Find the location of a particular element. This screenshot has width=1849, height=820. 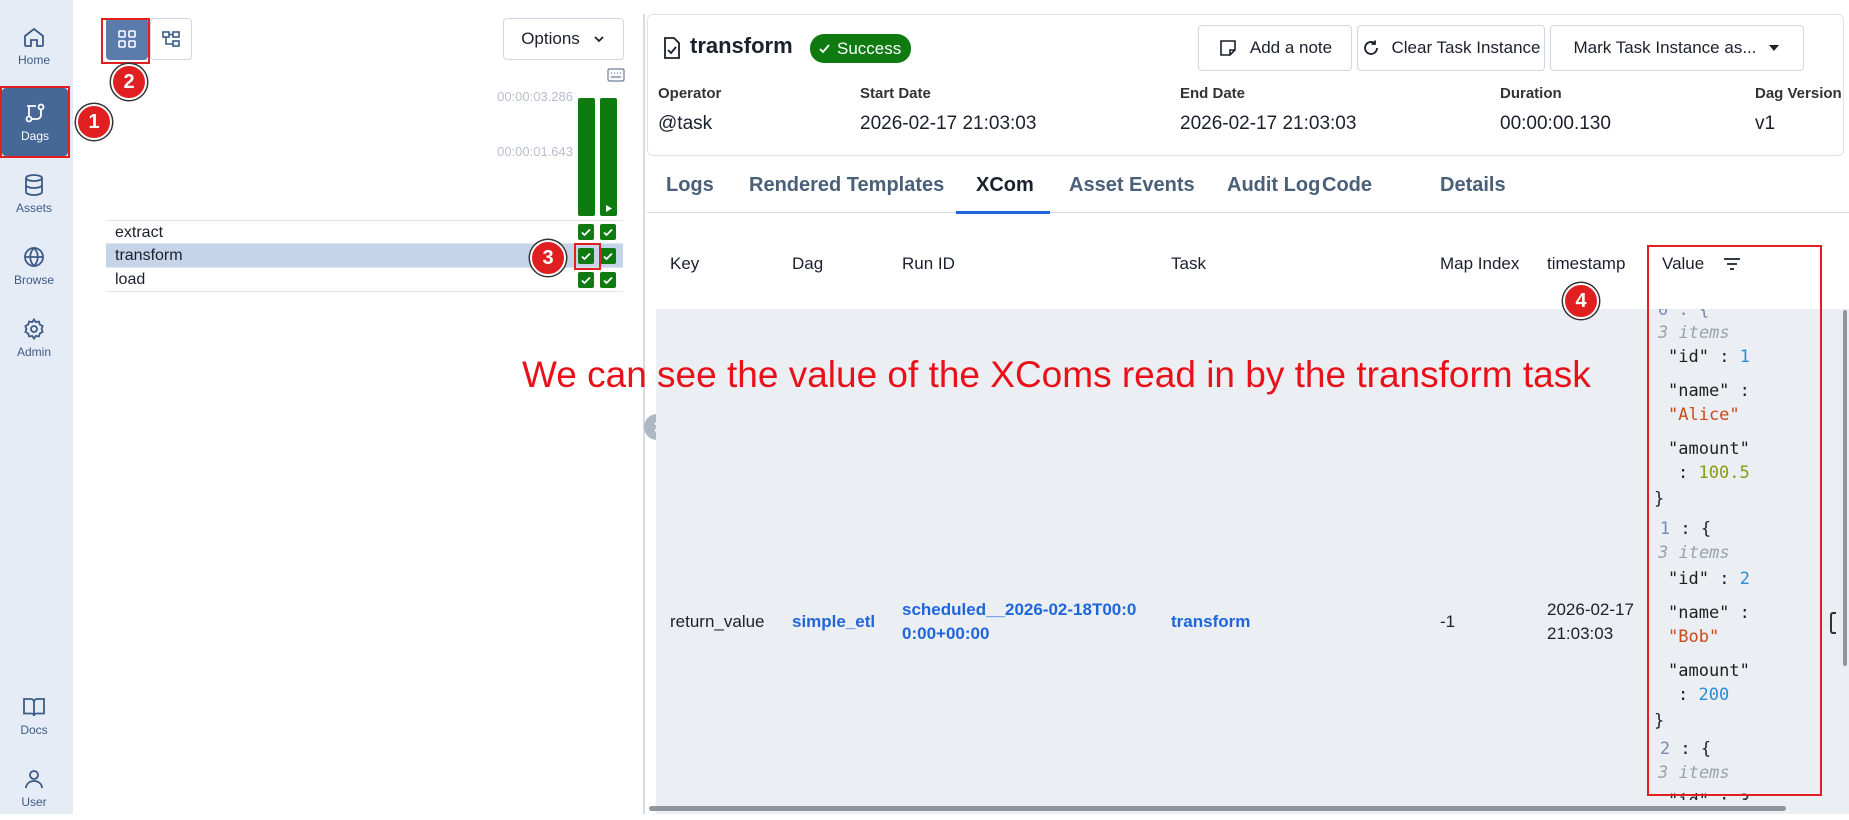

tab-logs: Logs is located at coordinates (690, 185).